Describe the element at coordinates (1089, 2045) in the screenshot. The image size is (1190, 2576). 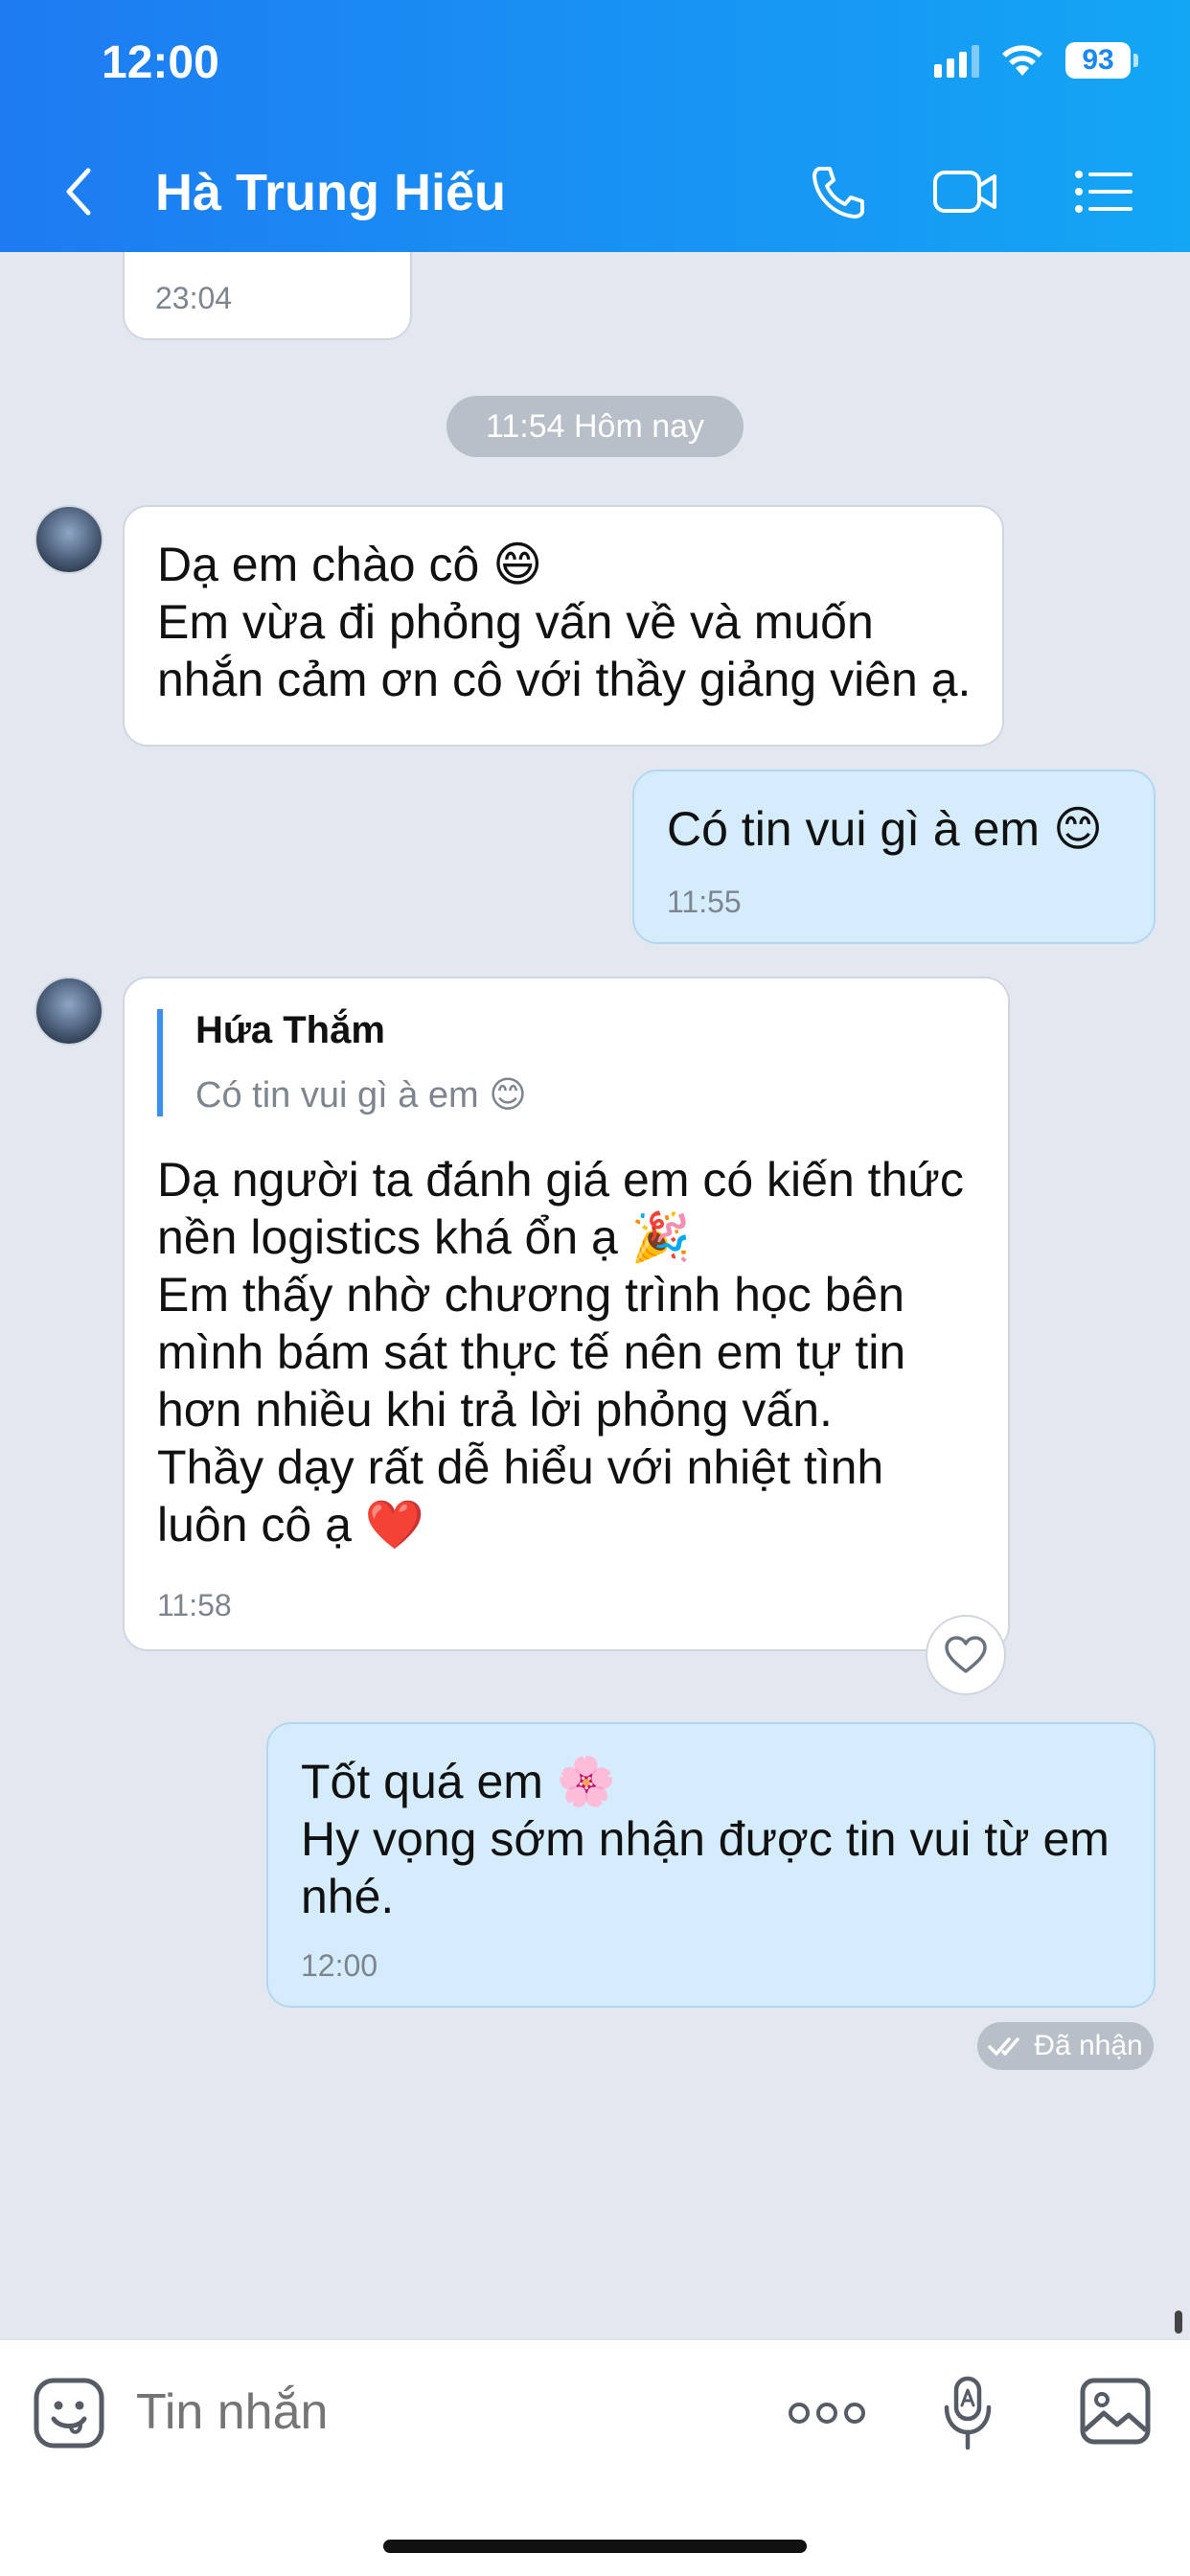
I see `delivery-status-text: Đã nhận` at that location.